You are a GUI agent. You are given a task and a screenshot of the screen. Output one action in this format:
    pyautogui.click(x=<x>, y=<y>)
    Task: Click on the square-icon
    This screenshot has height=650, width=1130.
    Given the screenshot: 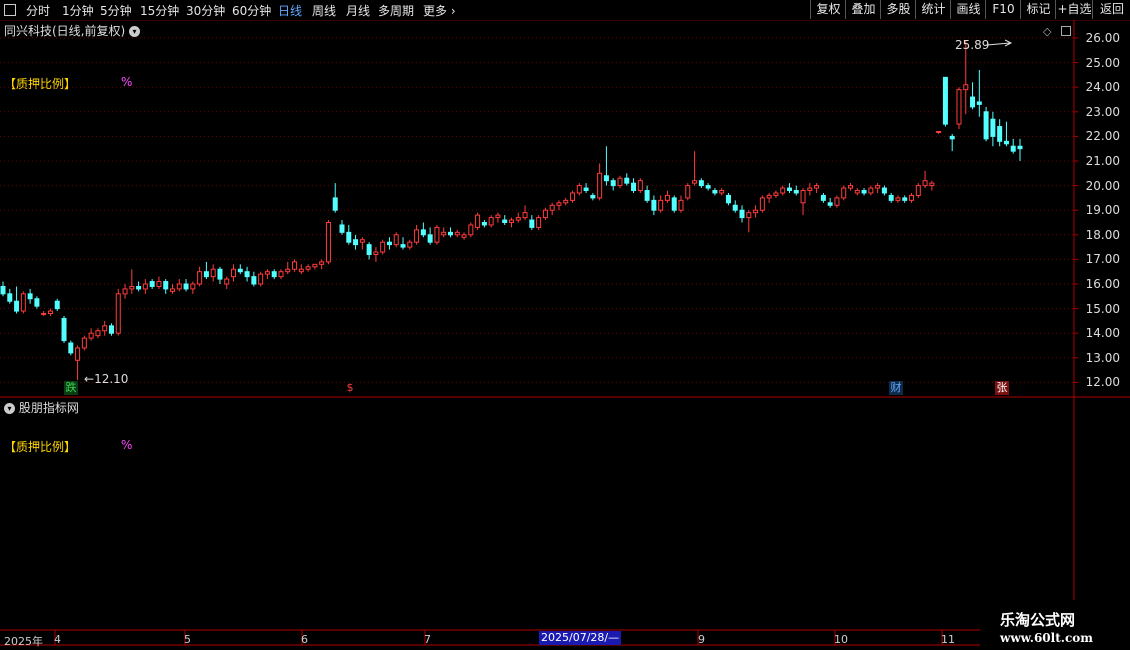 What is the action you would take?
    pyautogui.click(x=1066, y=31)
    